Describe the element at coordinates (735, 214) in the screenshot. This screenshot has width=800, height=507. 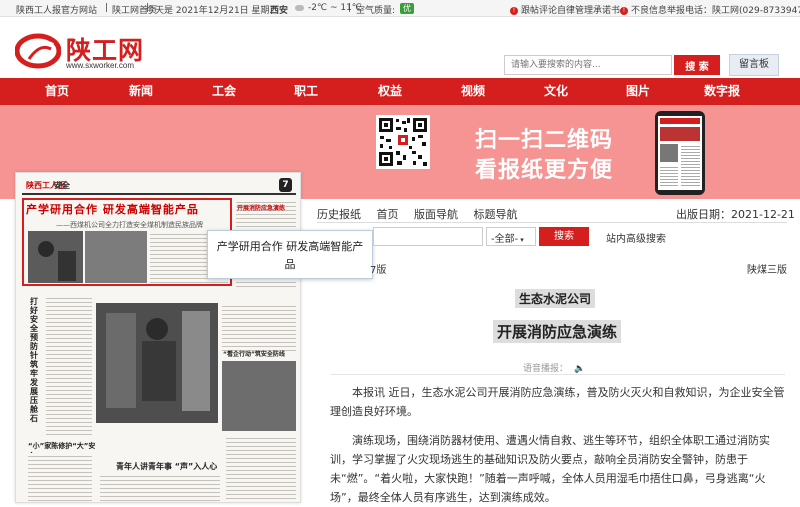
I see `publish-date: 出版日期：2021-12-21` at that location.